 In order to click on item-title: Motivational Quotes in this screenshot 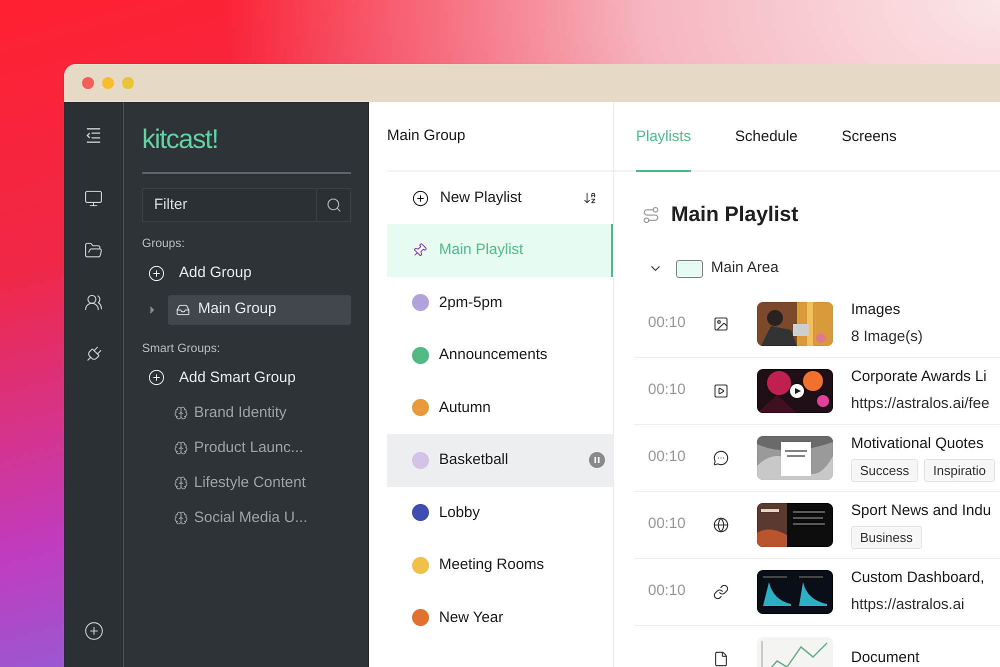, I will do `click(918, 444)`.